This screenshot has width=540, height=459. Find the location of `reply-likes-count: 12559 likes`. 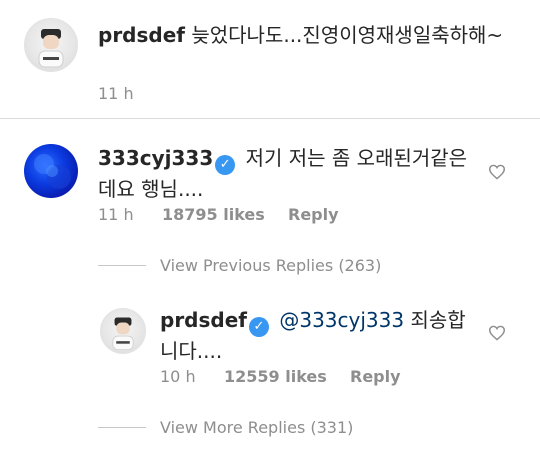

reply-likes-count: 12559 likes is located at coordinates (275, 376).